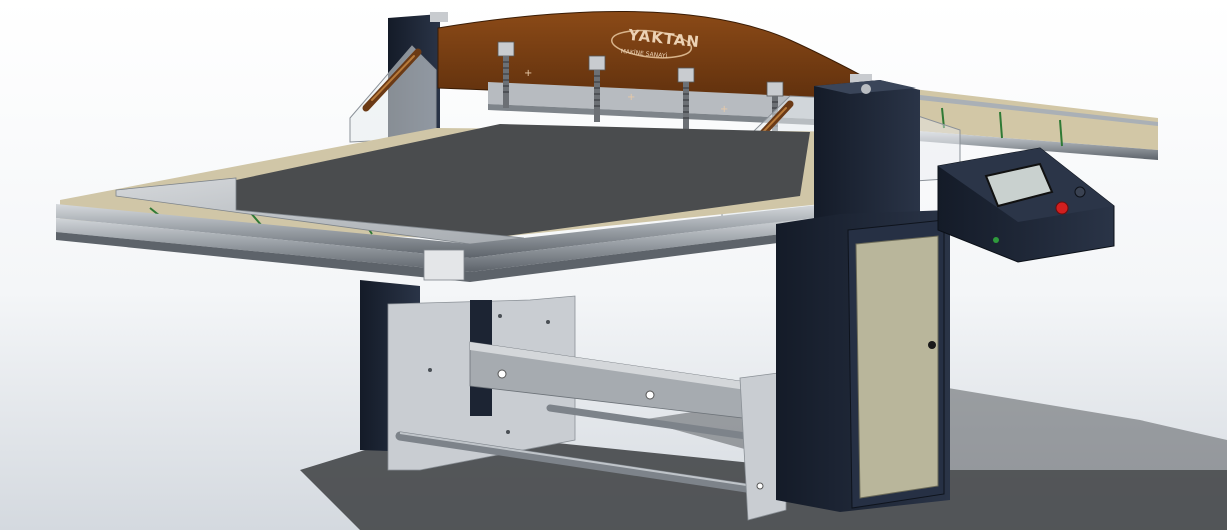  Describe the element at coordinates (867, 151) in the screenshot. I see `right-tower` at that location.